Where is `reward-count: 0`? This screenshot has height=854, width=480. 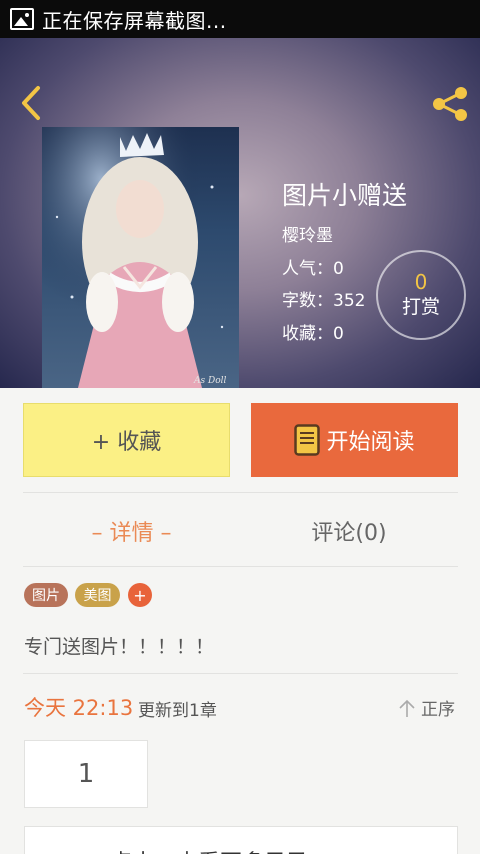
reward-count: 0 is located at coordinates (421, 282).